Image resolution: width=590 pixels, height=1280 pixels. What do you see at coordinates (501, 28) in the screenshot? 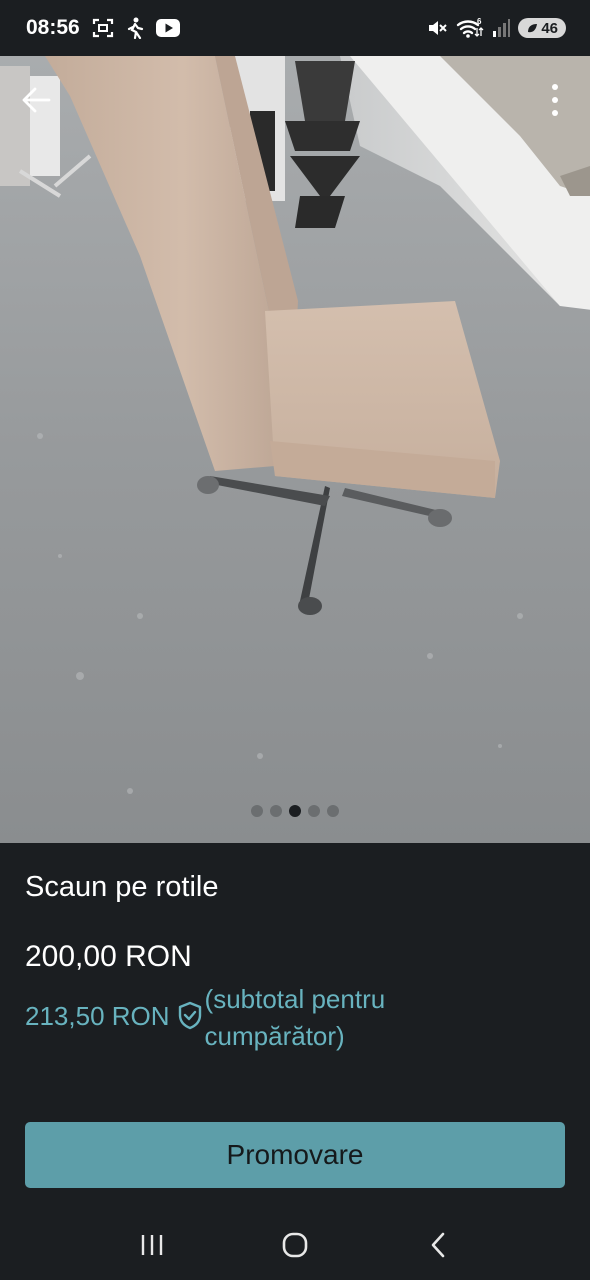
I see `signal-icon` at bounding box center [501, 28].